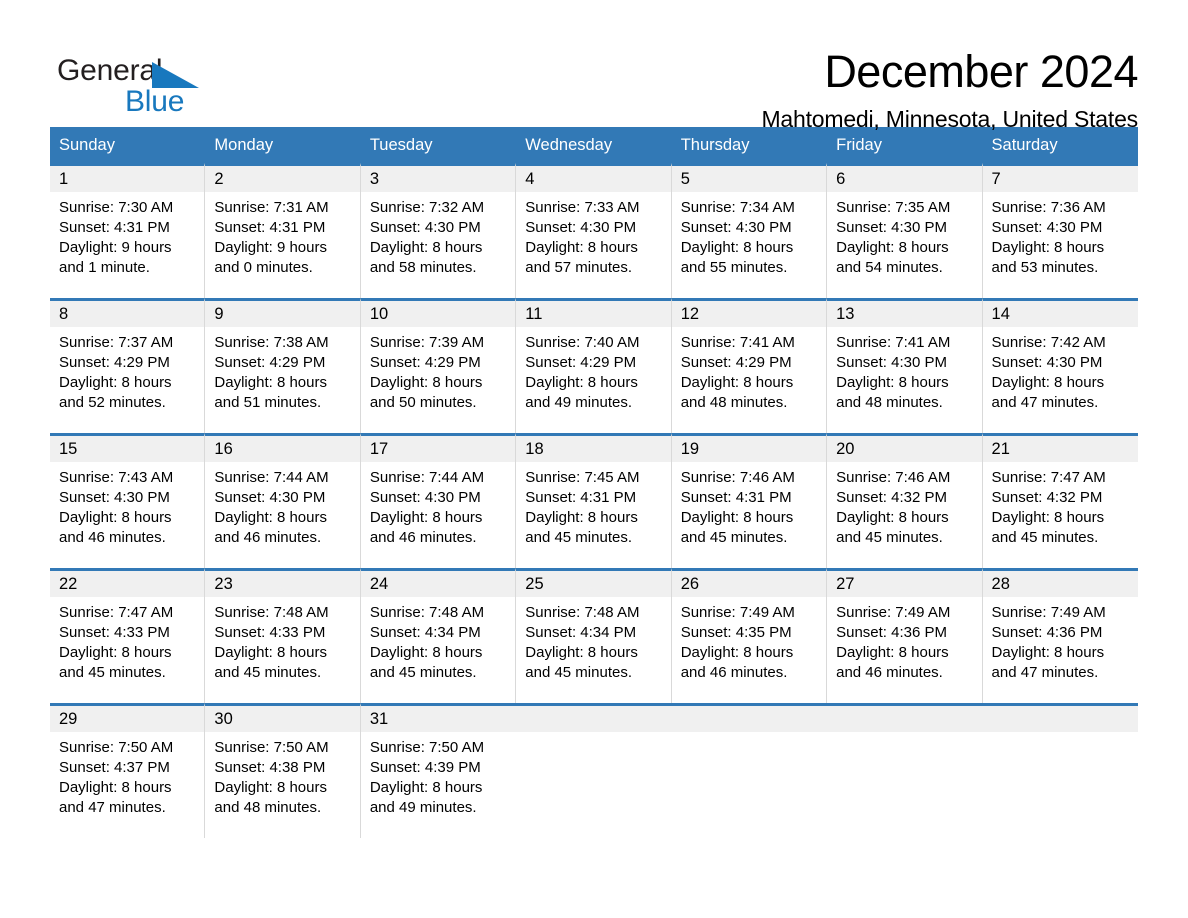 The width and height of the screenshot is (1188, 918). What do you see at coordinates (1048, 342) in the screenshot?
I see `sunrise-text: Sunrise: 7:42 AM` at bounding box center [1048, 342].